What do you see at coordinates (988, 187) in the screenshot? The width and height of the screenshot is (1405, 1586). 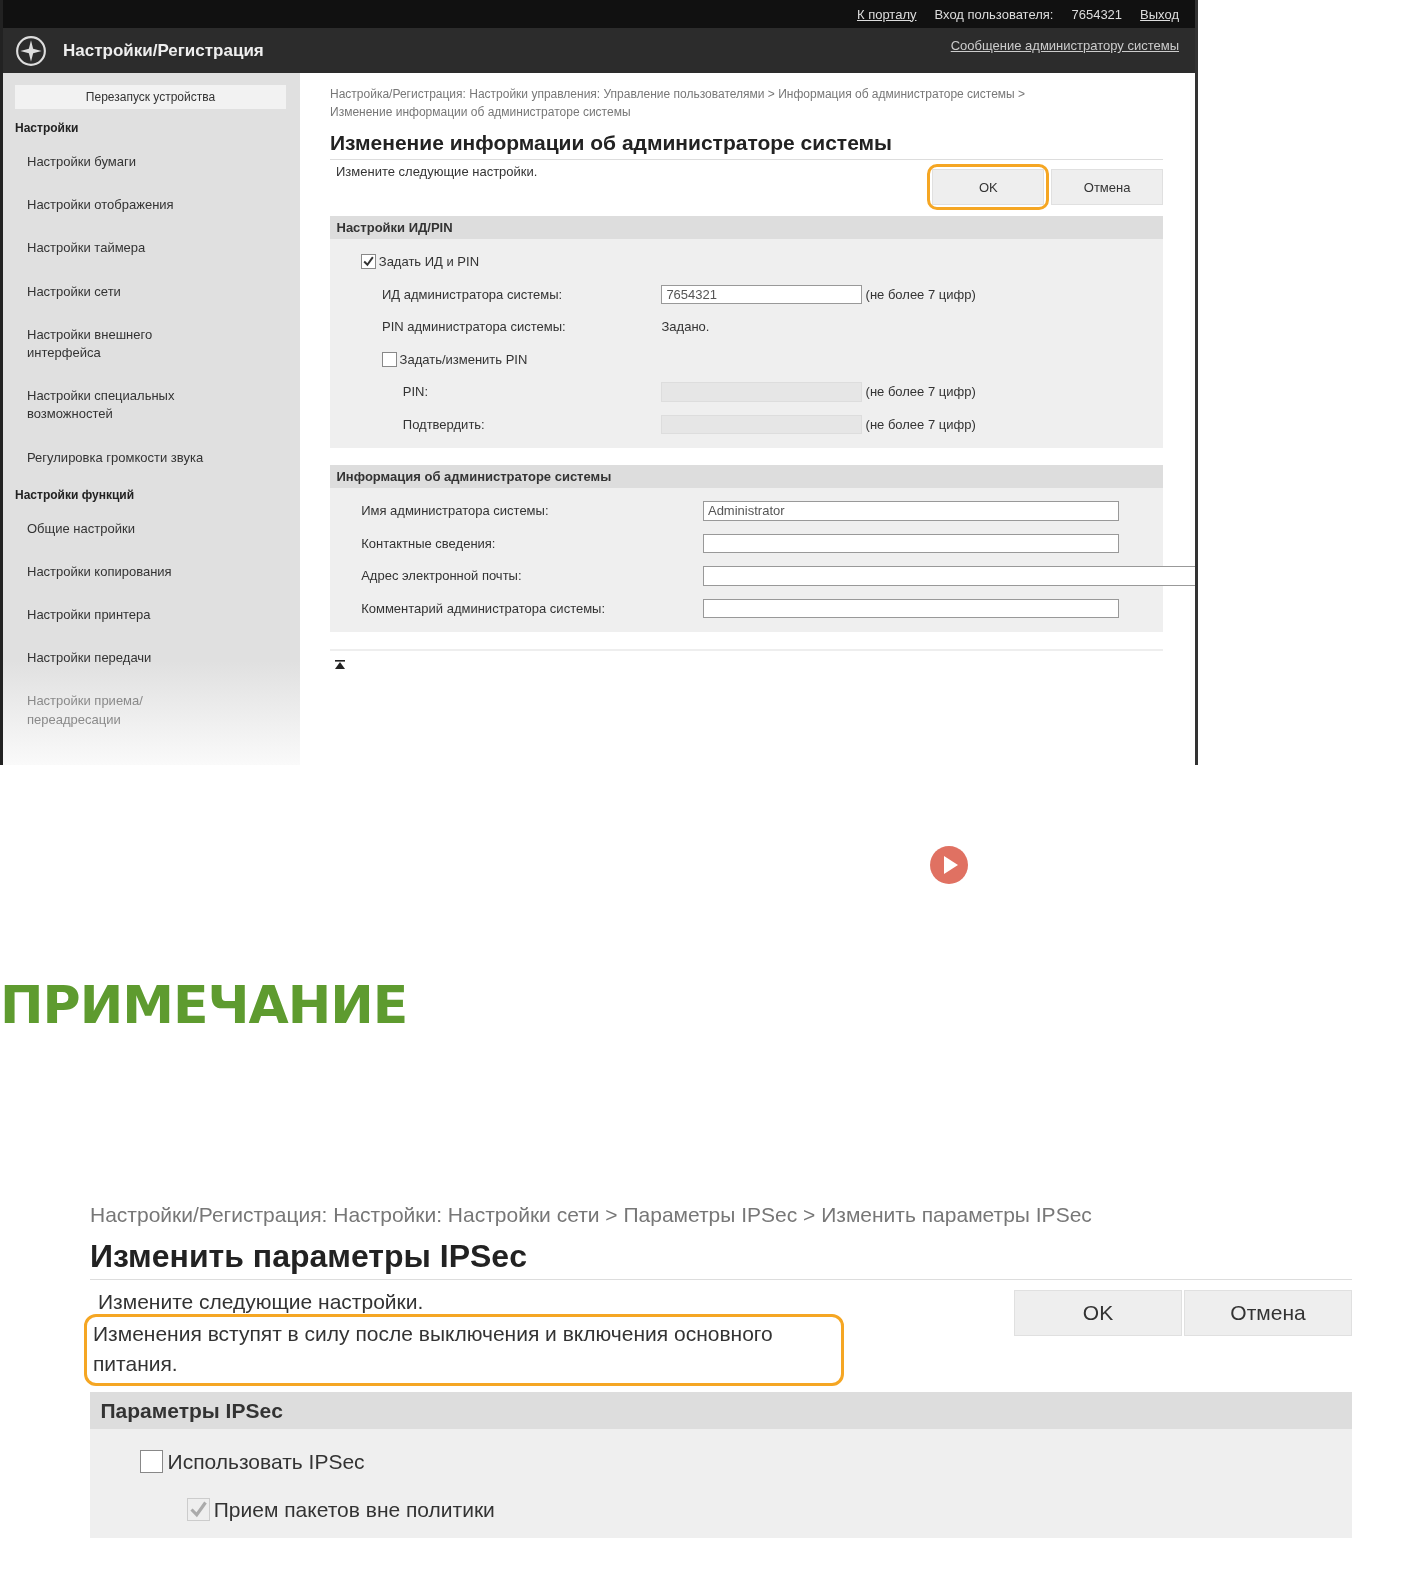 I see `ok-button: OK` at bounding box center [988, 187].